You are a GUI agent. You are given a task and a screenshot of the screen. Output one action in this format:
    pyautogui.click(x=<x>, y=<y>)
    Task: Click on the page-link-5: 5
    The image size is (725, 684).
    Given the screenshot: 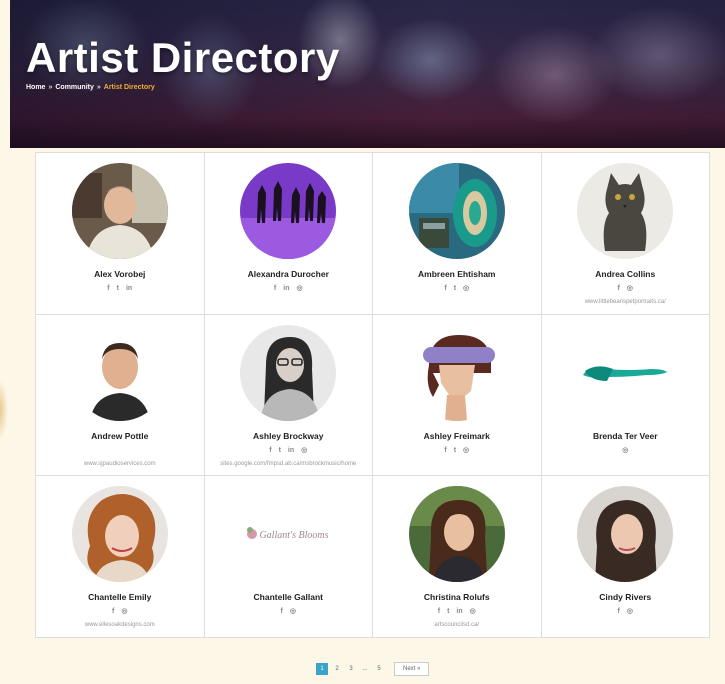 What is the action you would take?
    pyautogui.click(x=379, y=669)
    